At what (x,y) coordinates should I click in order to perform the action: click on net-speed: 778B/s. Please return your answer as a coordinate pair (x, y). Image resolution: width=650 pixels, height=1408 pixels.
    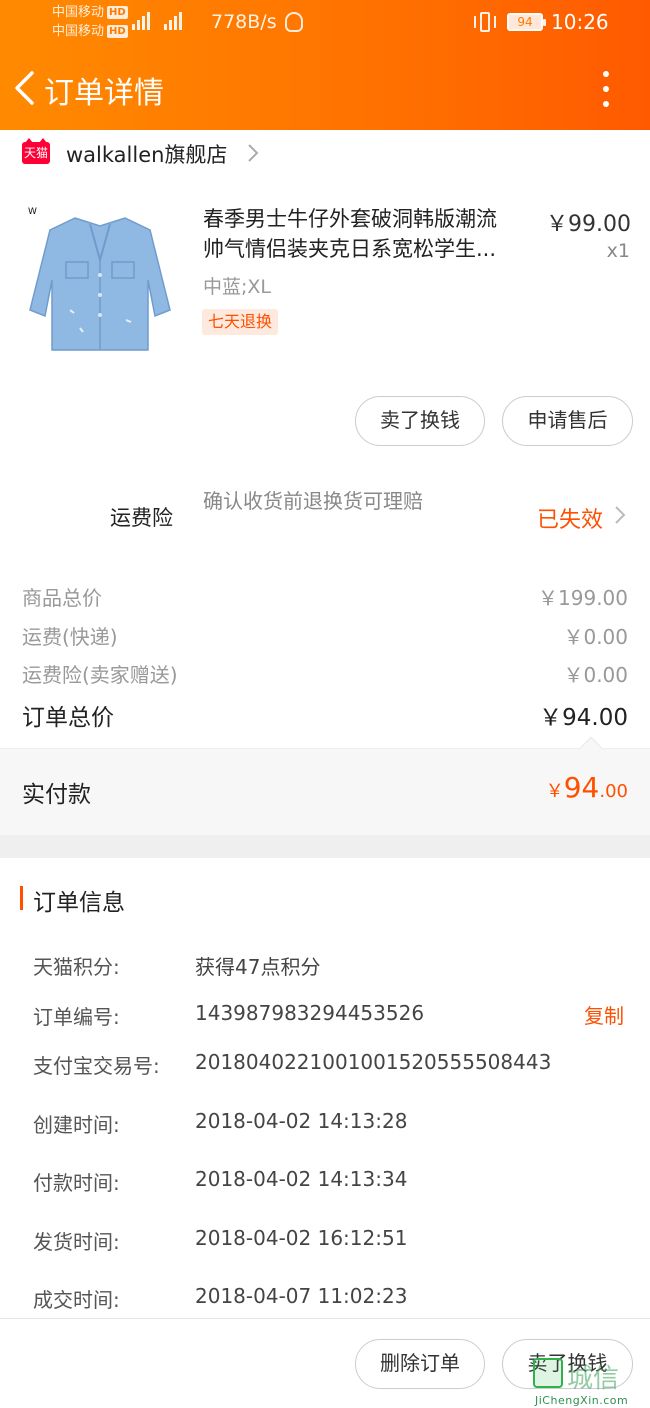
    Looking at the image, I should click on (244, 22).